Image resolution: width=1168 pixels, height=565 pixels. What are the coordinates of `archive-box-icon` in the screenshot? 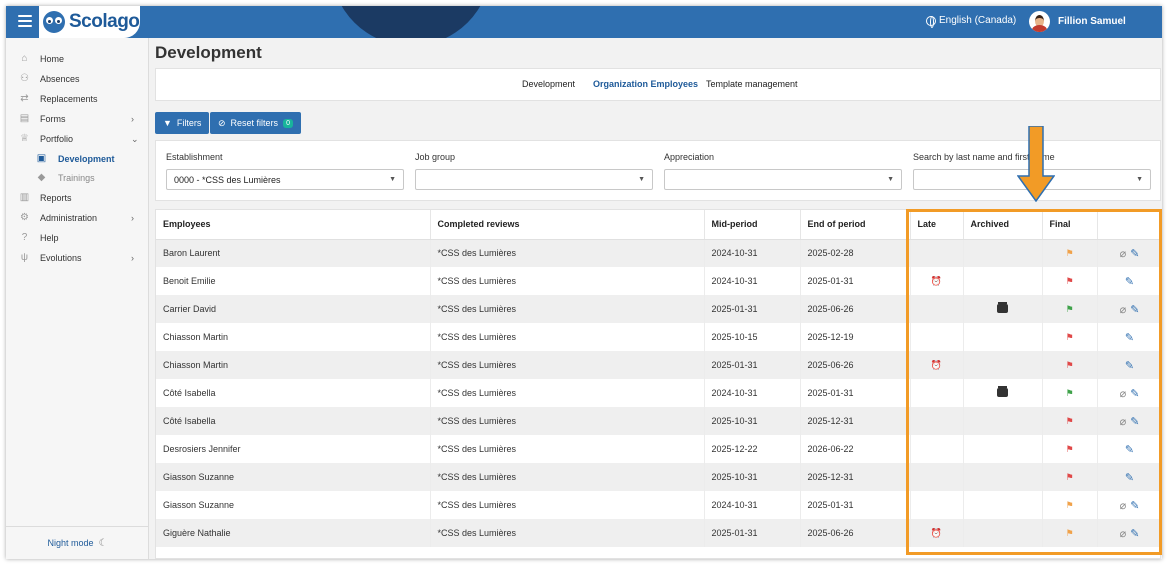 It's located at (1002, 307).